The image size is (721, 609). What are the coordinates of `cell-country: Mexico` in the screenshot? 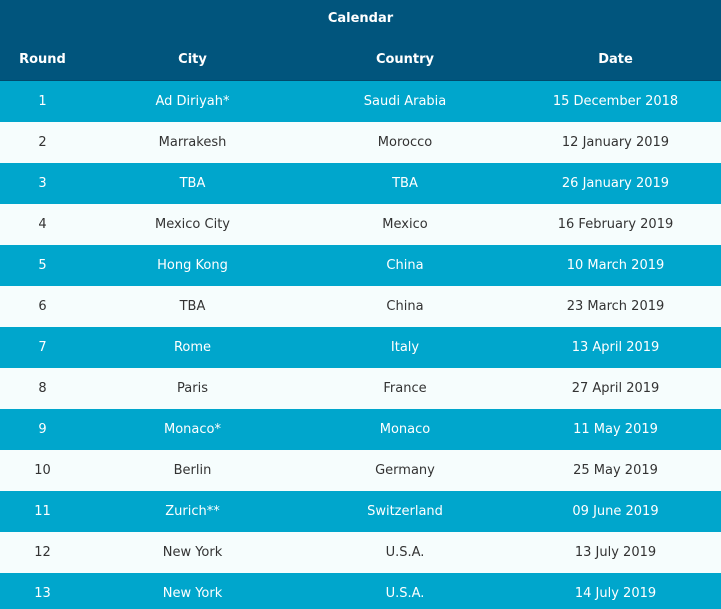 It's located at (405, 224).